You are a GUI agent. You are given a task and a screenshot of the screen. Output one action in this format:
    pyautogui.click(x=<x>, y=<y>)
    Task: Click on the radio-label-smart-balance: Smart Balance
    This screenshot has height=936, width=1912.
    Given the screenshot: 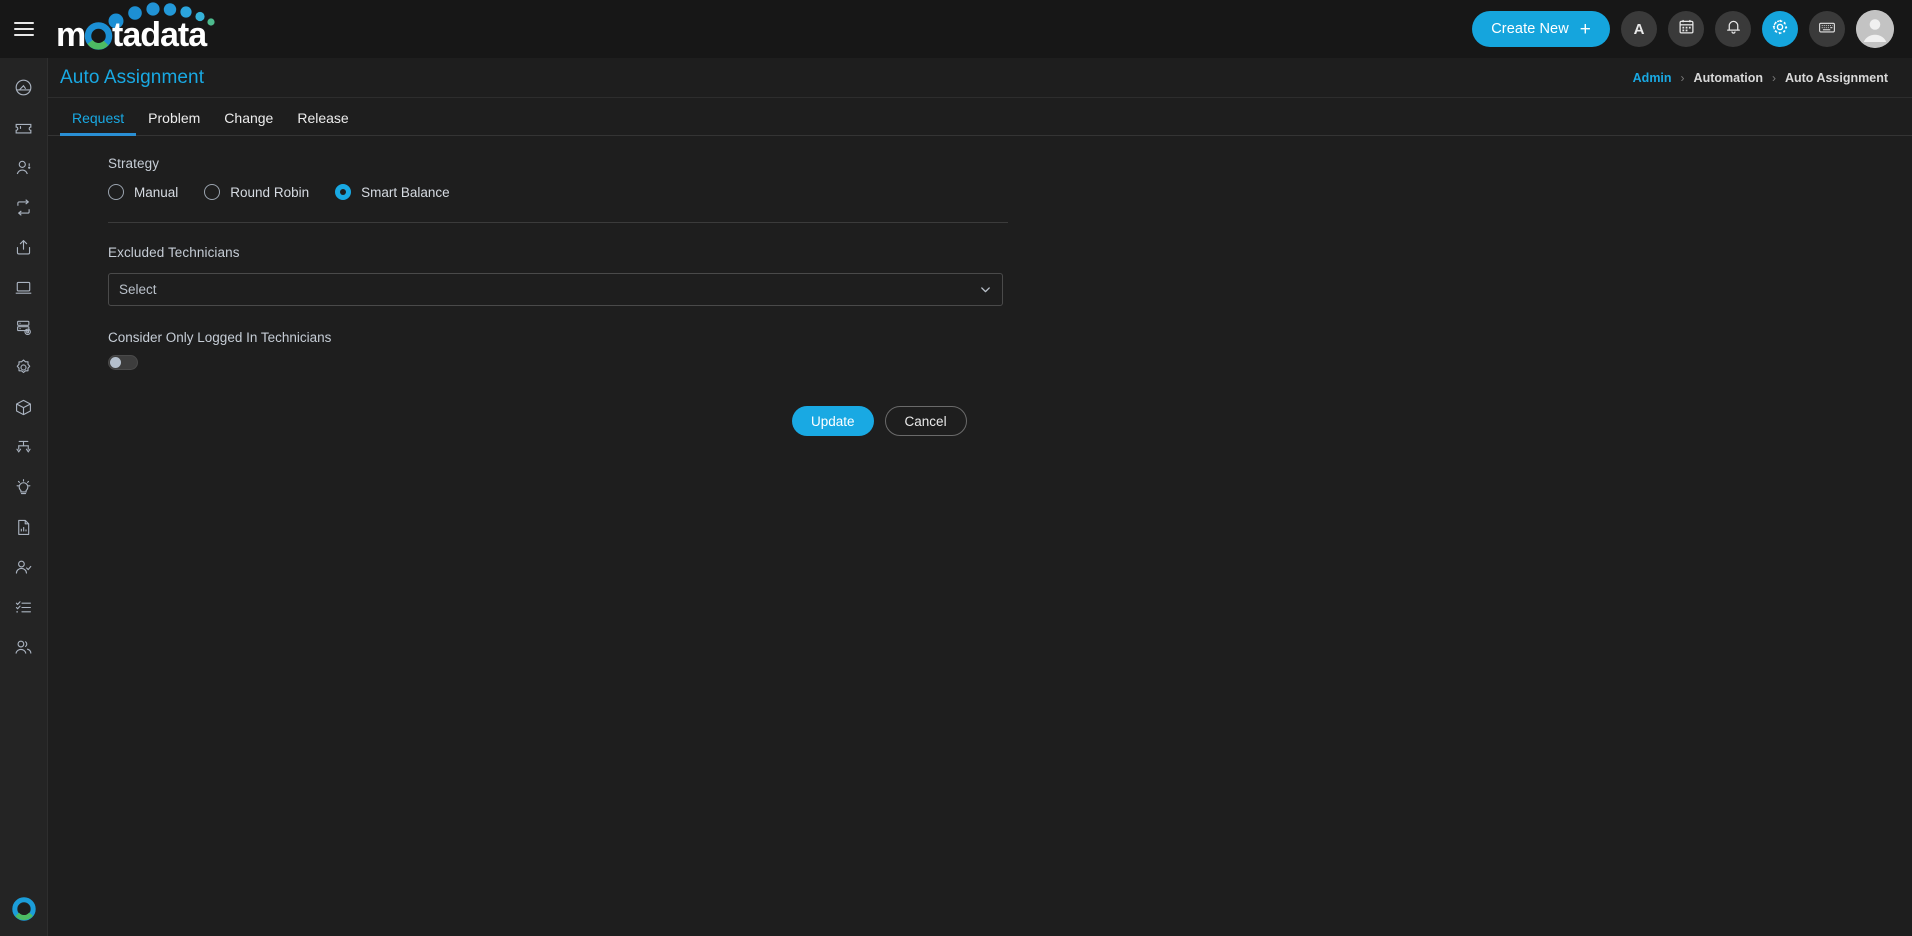 What is the action you would take?
    pyautogui.click(x=405, y=192)
    